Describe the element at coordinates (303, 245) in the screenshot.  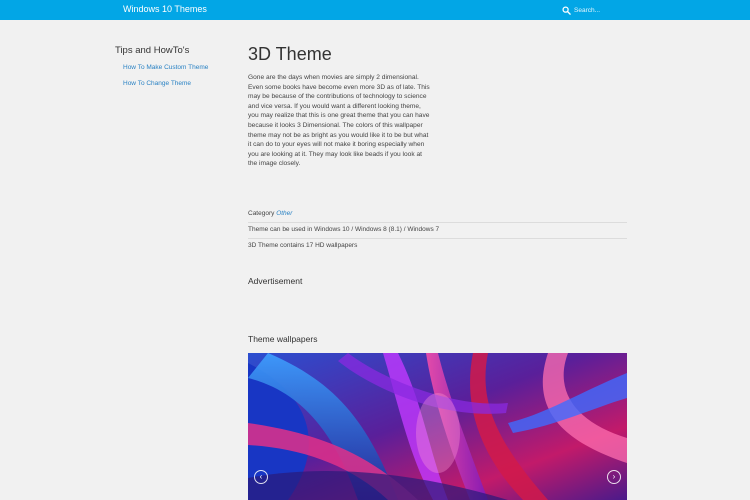
I see `contains-row: 3D Theme contains 17 HD wallpapers` at that location.